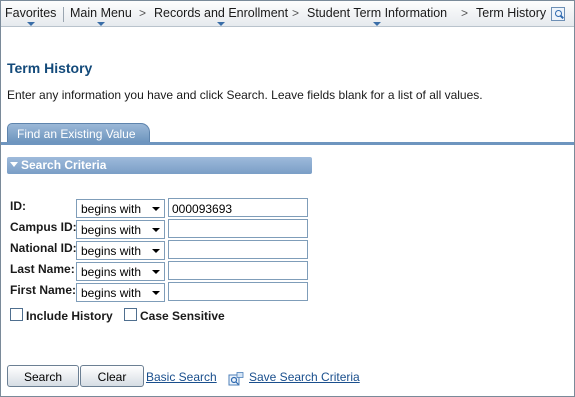 The width and height of the screenshot is (575, 397). What do you see at coordinates (236, 379) in the screenshot?
I see `save-search-icon` at bounding box center [236, 379].